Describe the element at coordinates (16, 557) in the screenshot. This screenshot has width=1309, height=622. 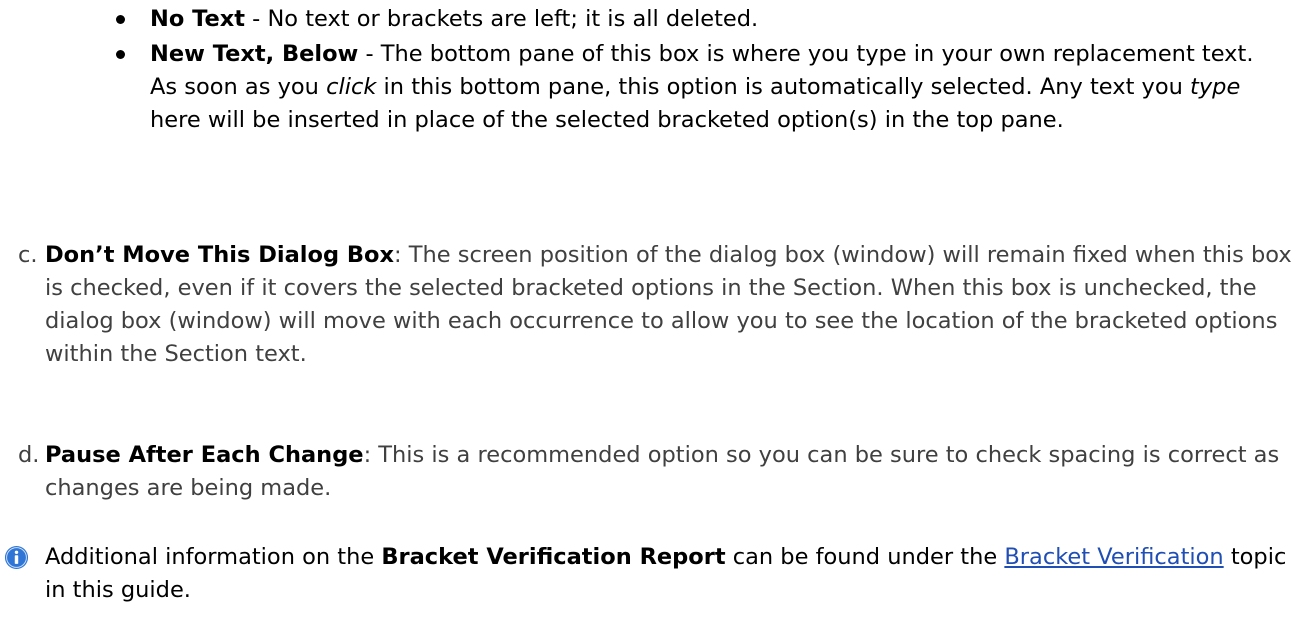
I see `info-icon` at that location.